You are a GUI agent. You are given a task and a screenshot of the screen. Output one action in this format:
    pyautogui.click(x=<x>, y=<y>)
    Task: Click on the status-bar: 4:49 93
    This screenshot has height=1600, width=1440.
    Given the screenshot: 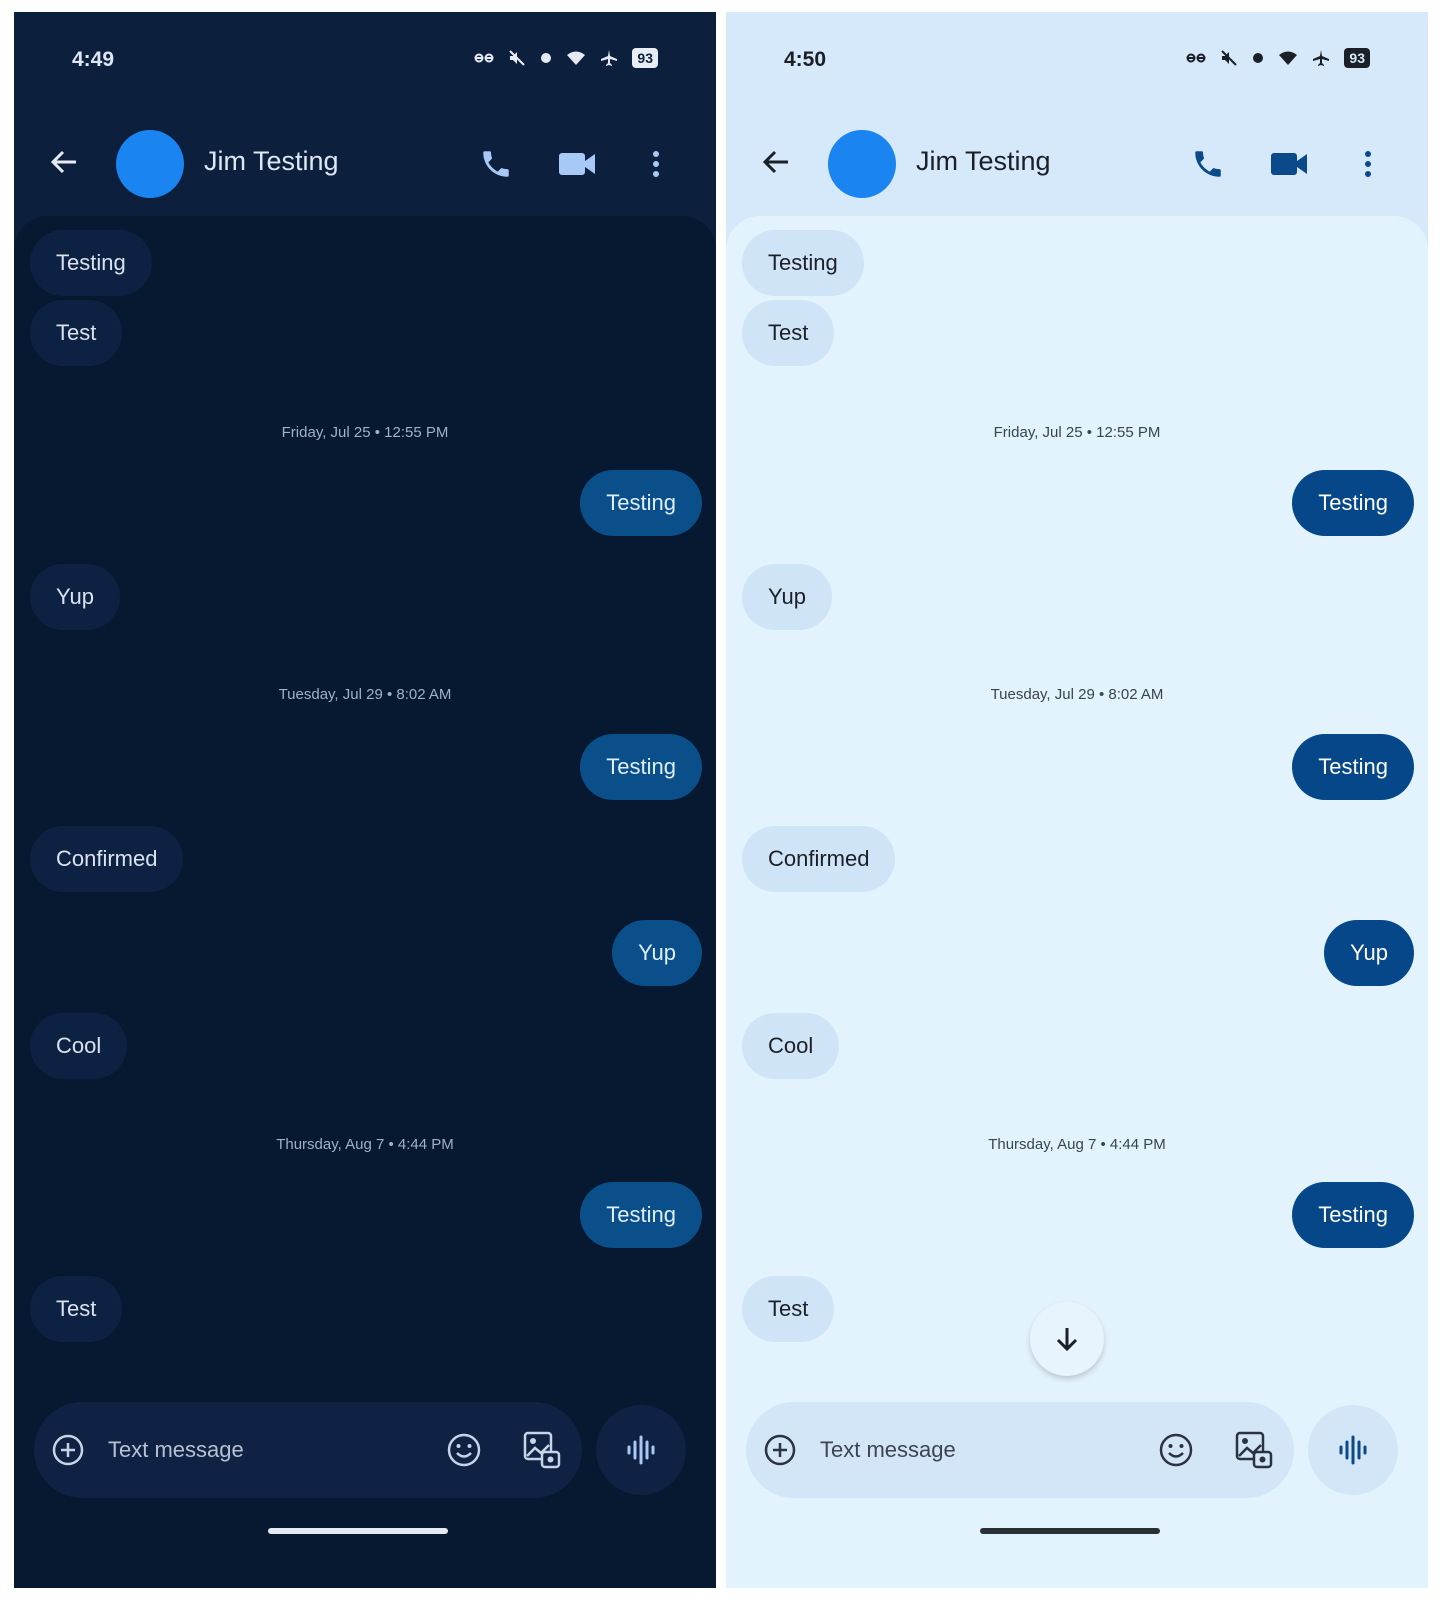 What is the action you would take?
    pyautogui.click(x=365, y=62)
    